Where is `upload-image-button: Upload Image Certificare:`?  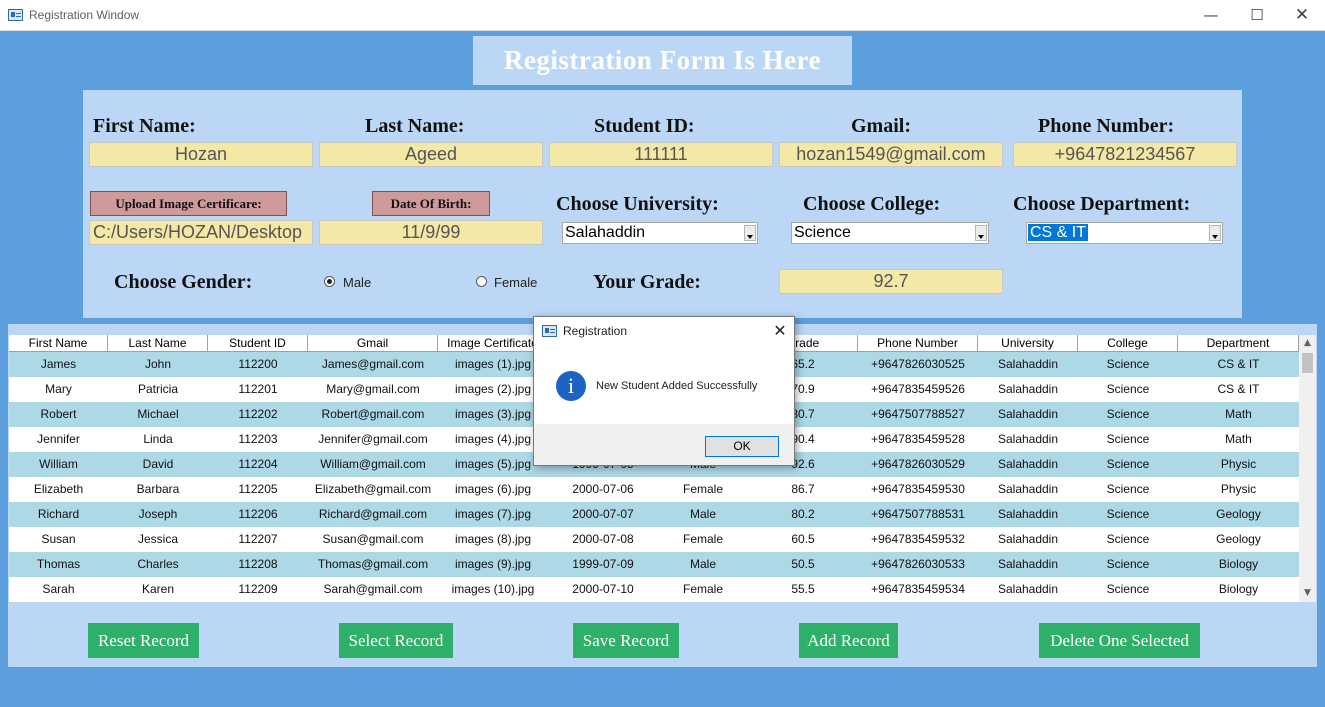
upload-image-button: Upload Image Certificare: is located at coordinates (188, 203).